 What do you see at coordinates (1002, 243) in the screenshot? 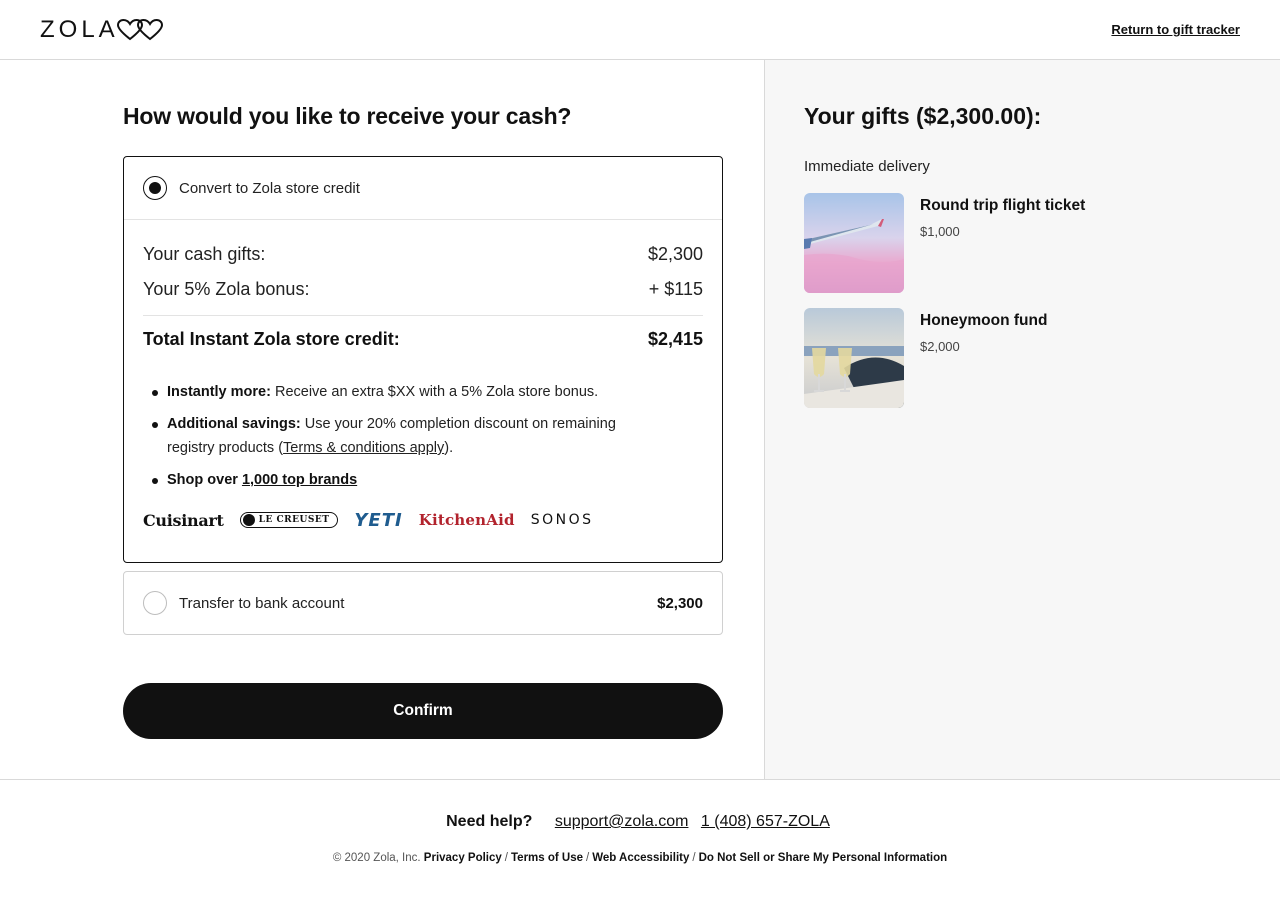
I see `gift-info: Round trip flight ticket $1,000` at bounding box center [1002, 243].